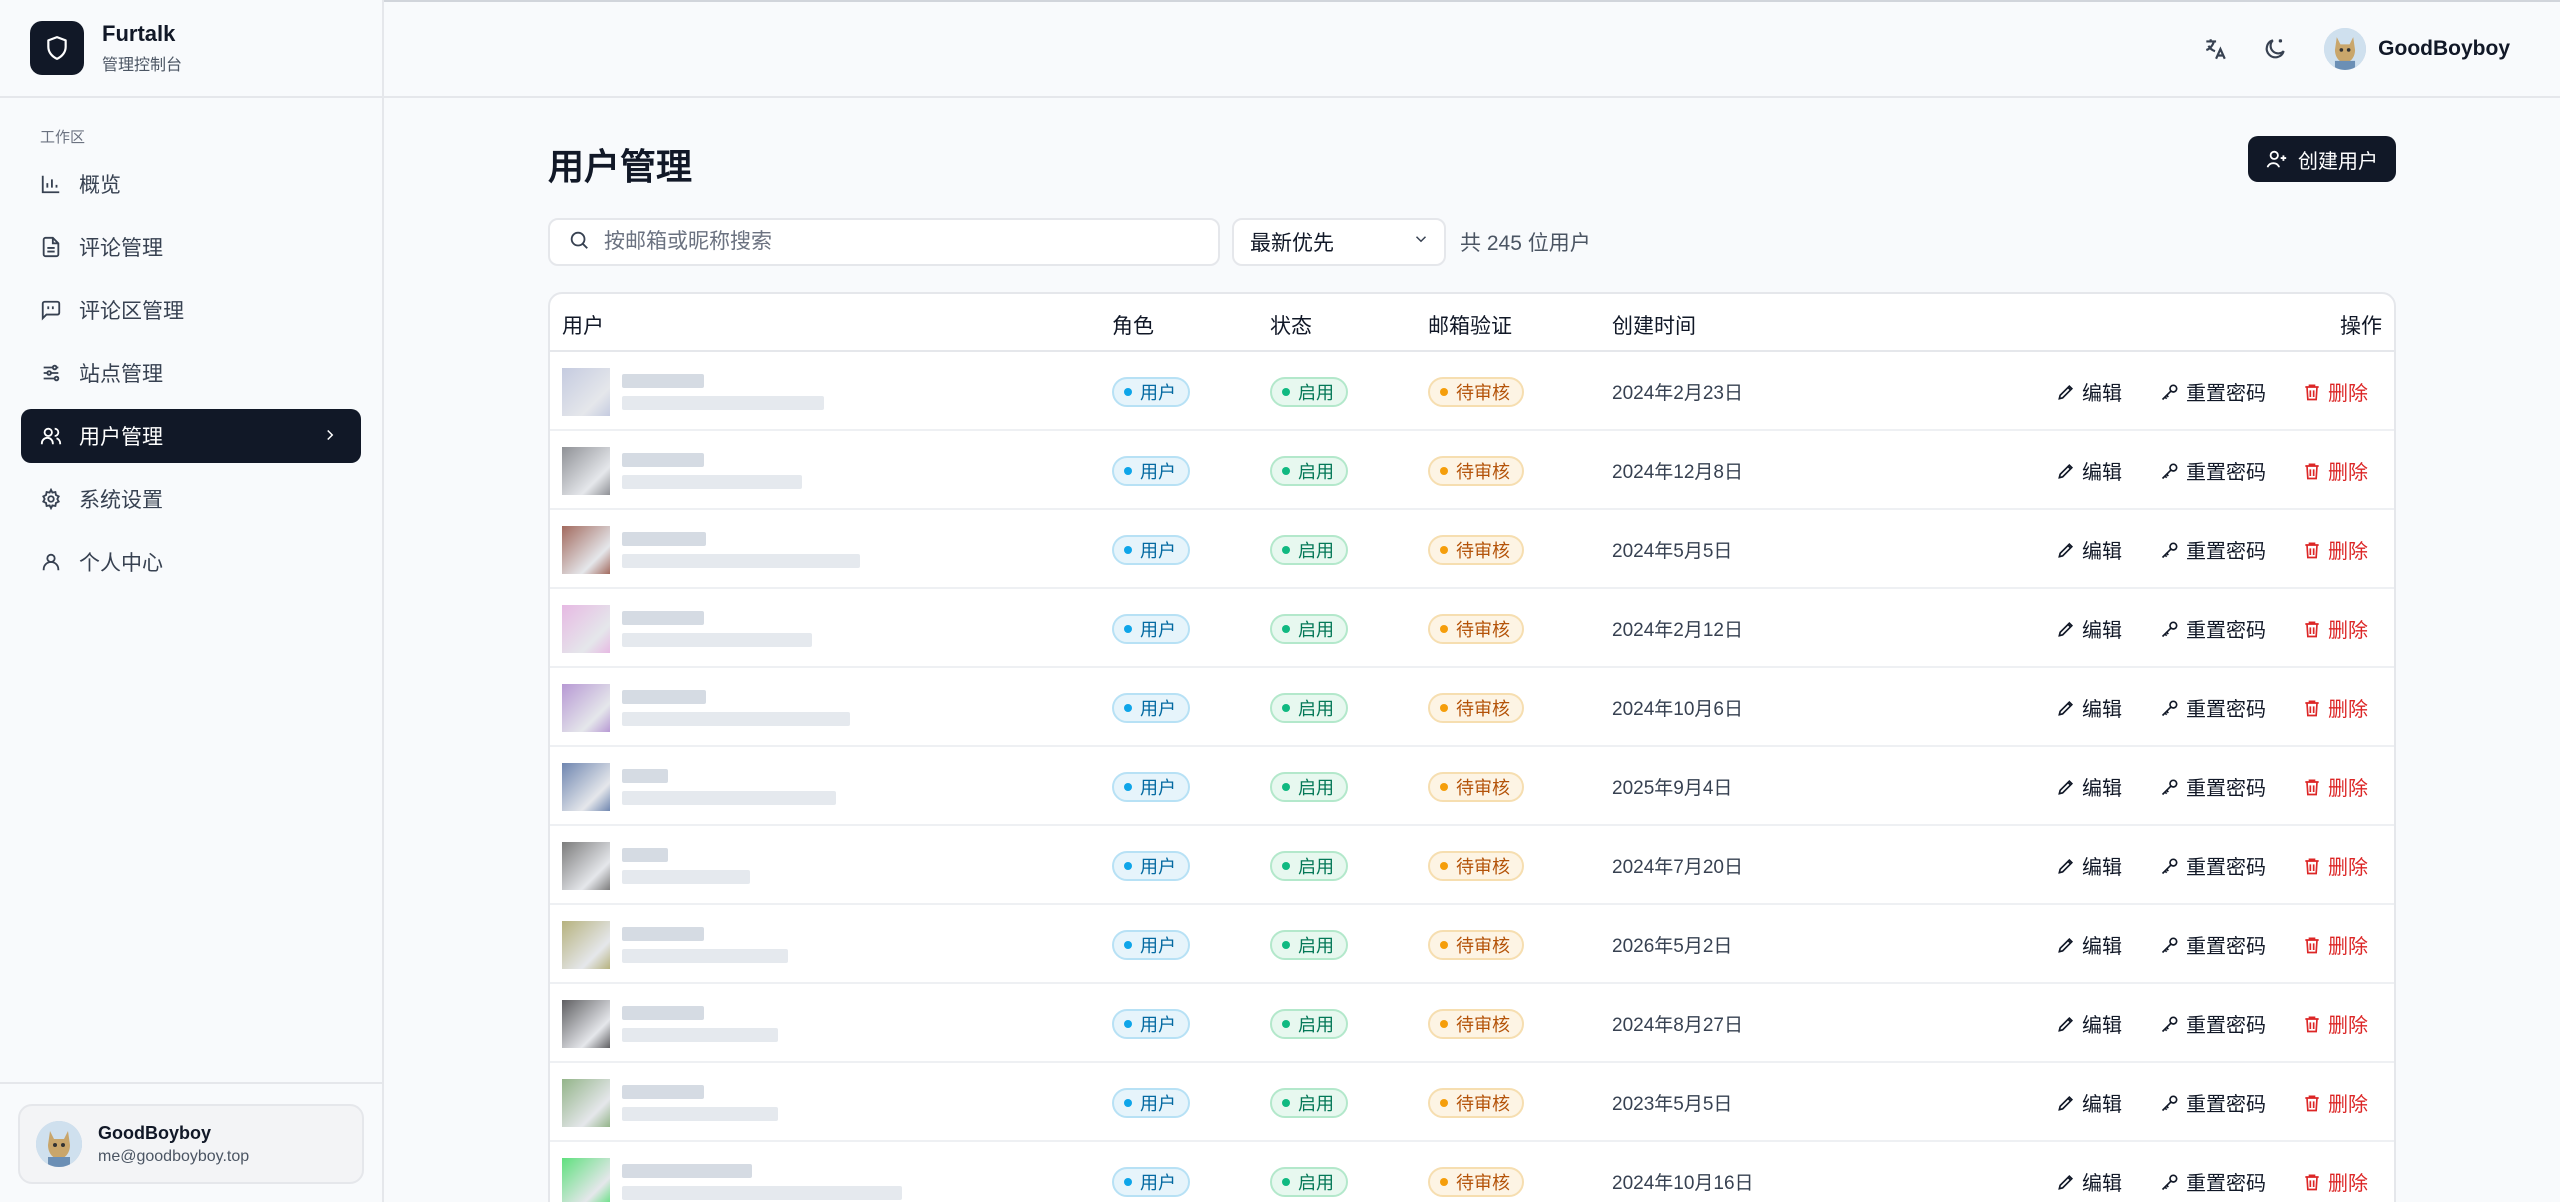 Image resolution: width=2560 pixels, height=1202 pixels. Describe the element at coordinates (191, 1083) in the screenshot. I see `divider` at that location.